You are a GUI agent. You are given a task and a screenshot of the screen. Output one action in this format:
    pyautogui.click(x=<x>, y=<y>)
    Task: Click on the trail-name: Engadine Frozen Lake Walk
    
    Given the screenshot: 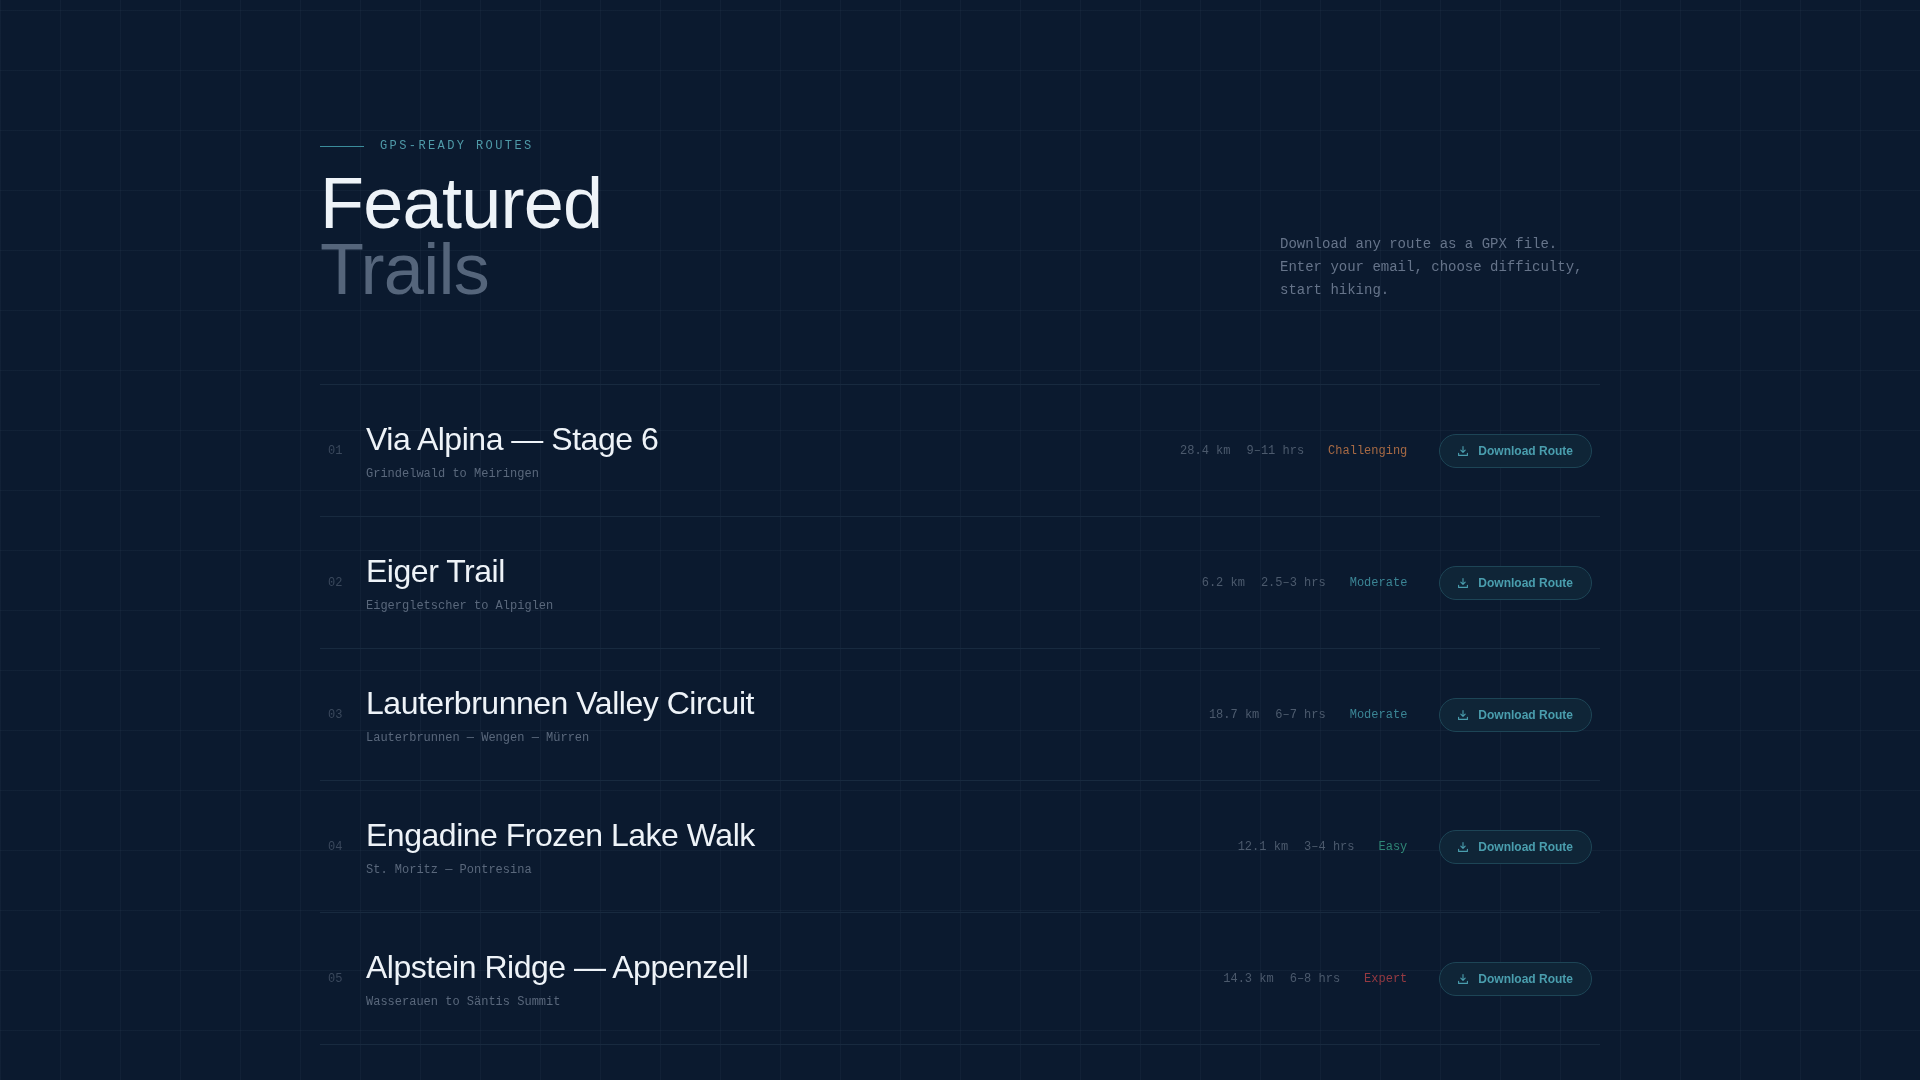 What is the action you would take?
    pyautogui.click(x=560, y=835)
    